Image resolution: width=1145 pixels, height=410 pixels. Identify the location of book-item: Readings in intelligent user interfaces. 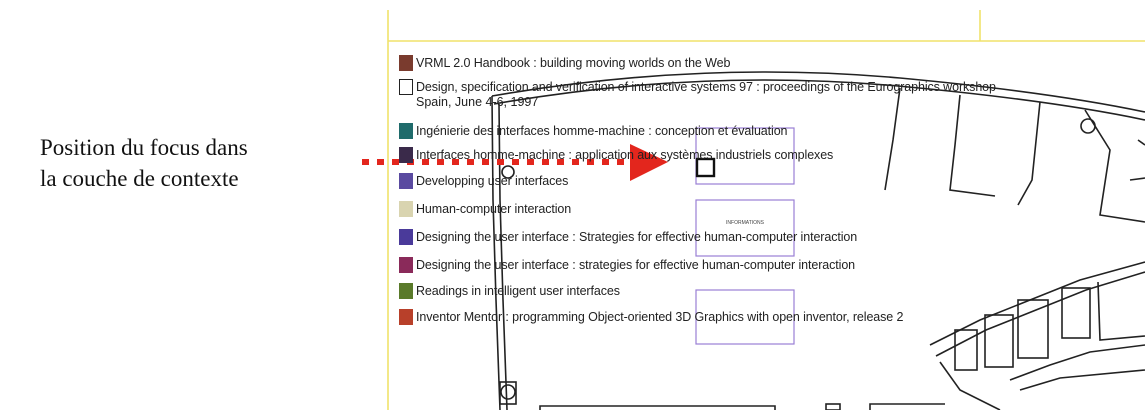
(509, 292).